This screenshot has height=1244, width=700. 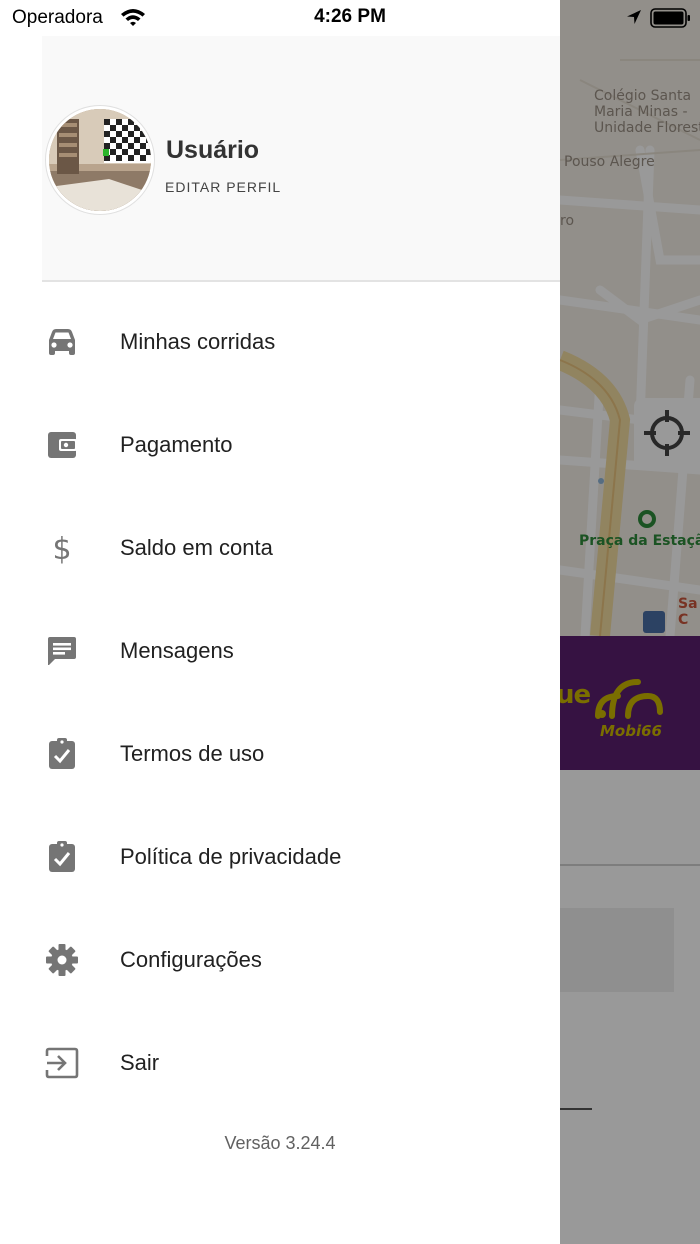 I want to click on menu-item-minhas-corridas: Minhas corridas, so click(x=280, y=341).